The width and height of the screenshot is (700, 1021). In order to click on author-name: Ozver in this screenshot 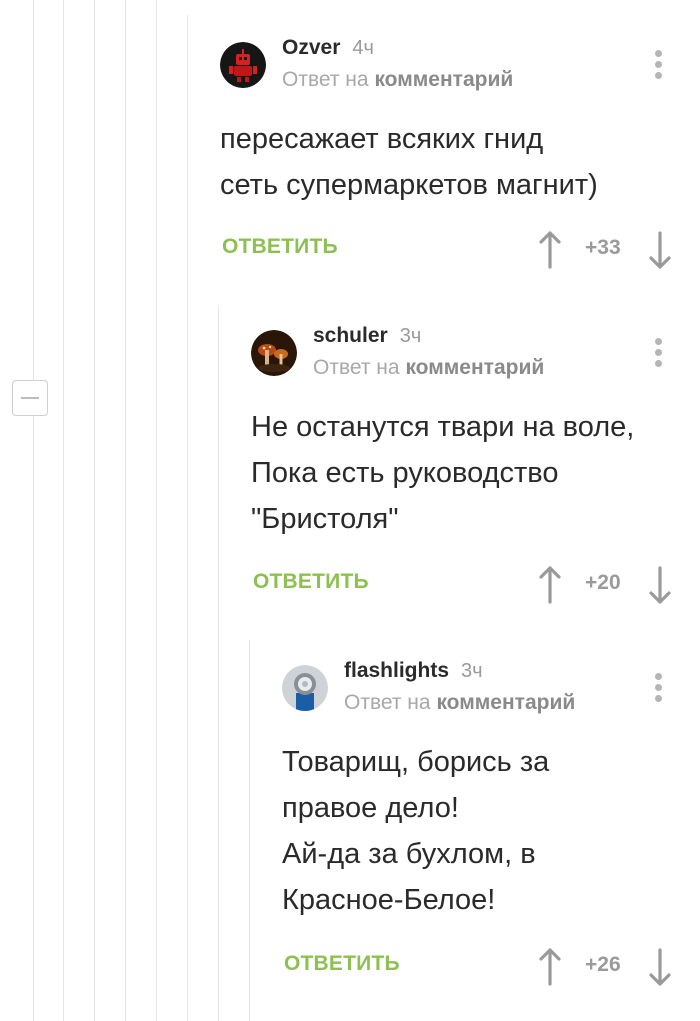, I will do `click(311, 47)`.